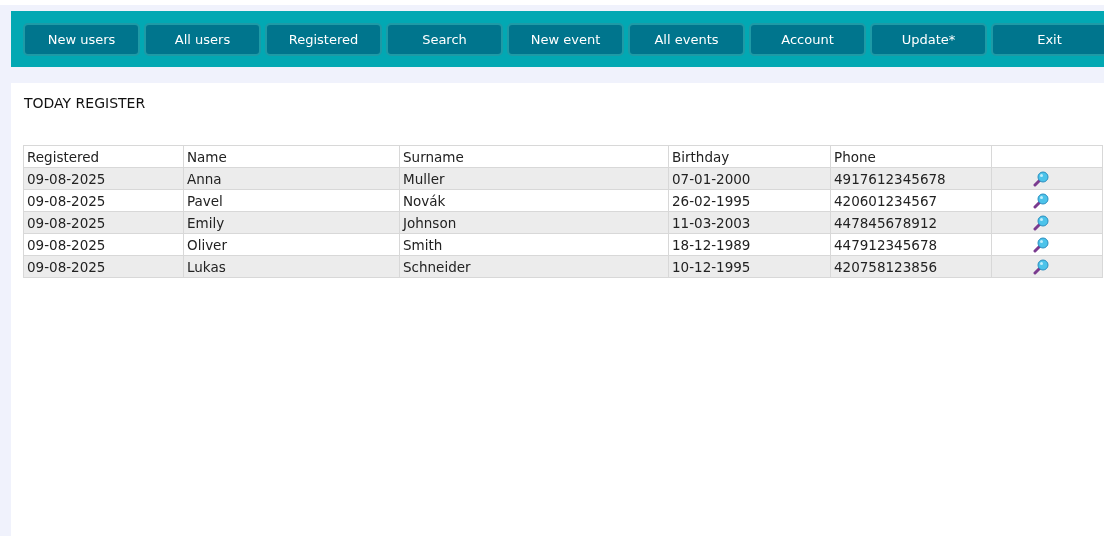 The width and height of the screenshot is (1104, 536). What do you see at coordinates (911, 244) in the screenshot?
I see `table-cell: 447912345678` at bounding box center [911, 244].